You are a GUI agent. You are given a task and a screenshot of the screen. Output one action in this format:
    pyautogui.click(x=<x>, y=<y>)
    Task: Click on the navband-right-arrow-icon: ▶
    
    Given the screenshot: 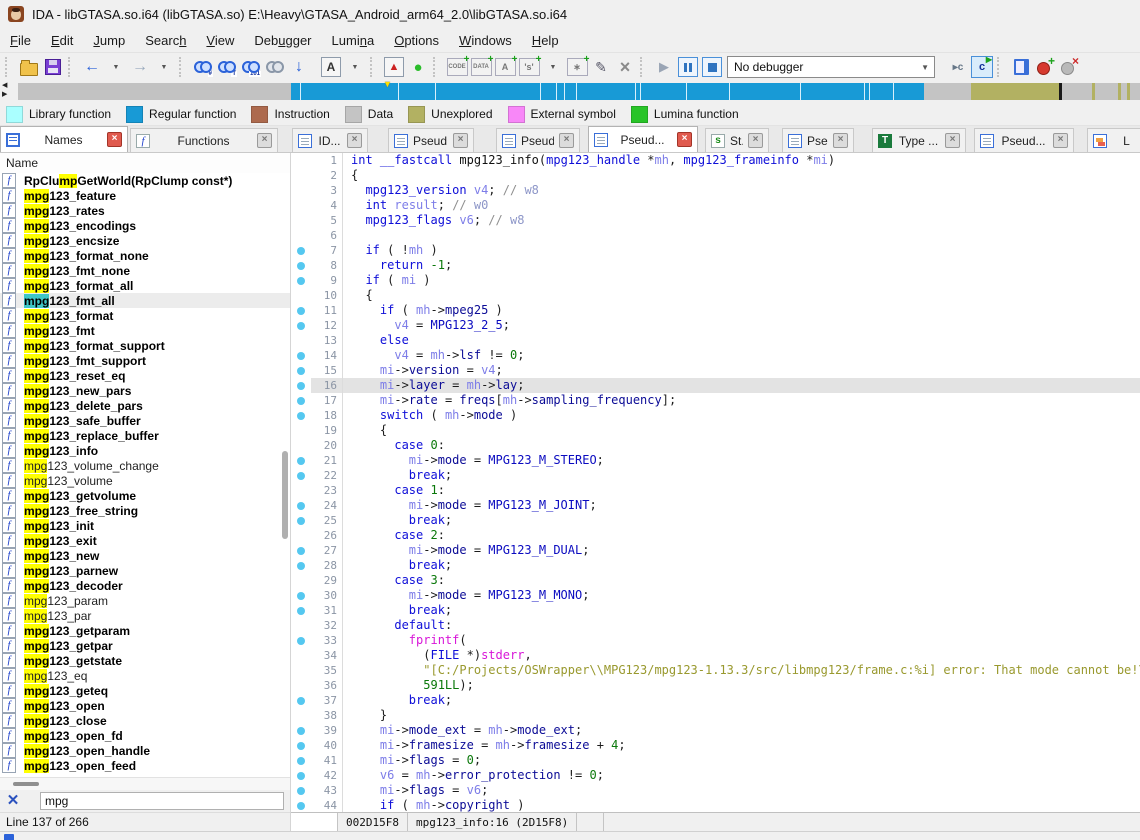 What is the action you would take?
    pyautogui.click(x=9, y=94)
    